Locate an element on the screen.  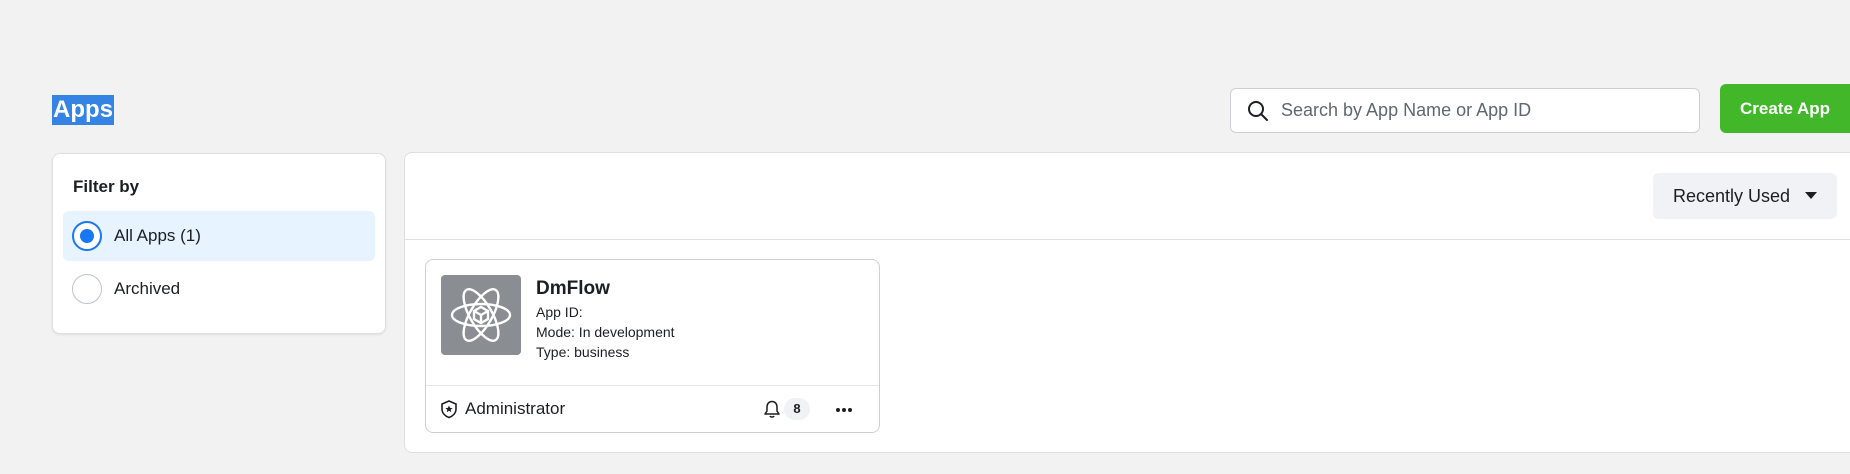
sort-label: Recently Used is located at coordinates (1732, 195).